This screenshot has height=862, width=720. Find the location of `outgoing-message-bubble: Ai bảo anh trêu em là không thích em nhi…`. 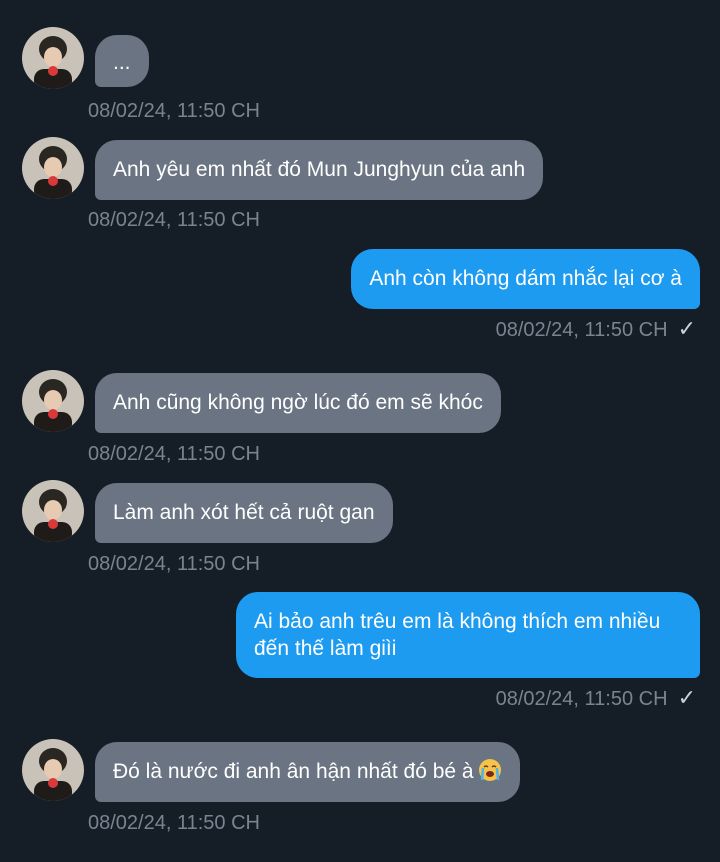

outgoing-message-bubble: Ai bảo anh trêu em là không thích em nhi… is located at coordinates (468, 635).